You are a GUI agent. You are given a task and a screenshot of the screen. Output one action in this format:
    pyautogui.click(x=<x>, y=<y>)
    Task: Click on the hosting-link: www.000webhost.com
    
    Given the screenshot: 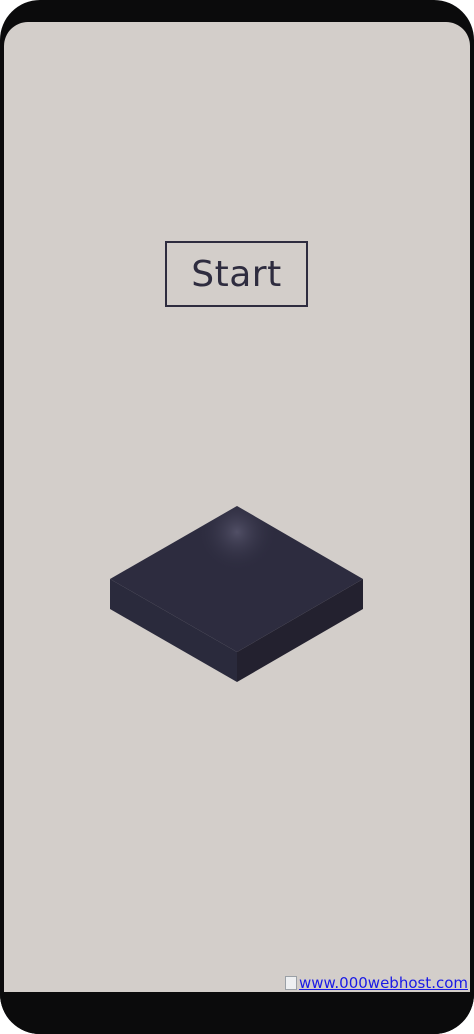 What is the action you would take?
    pyautogui.click(x=376, y=983)
    